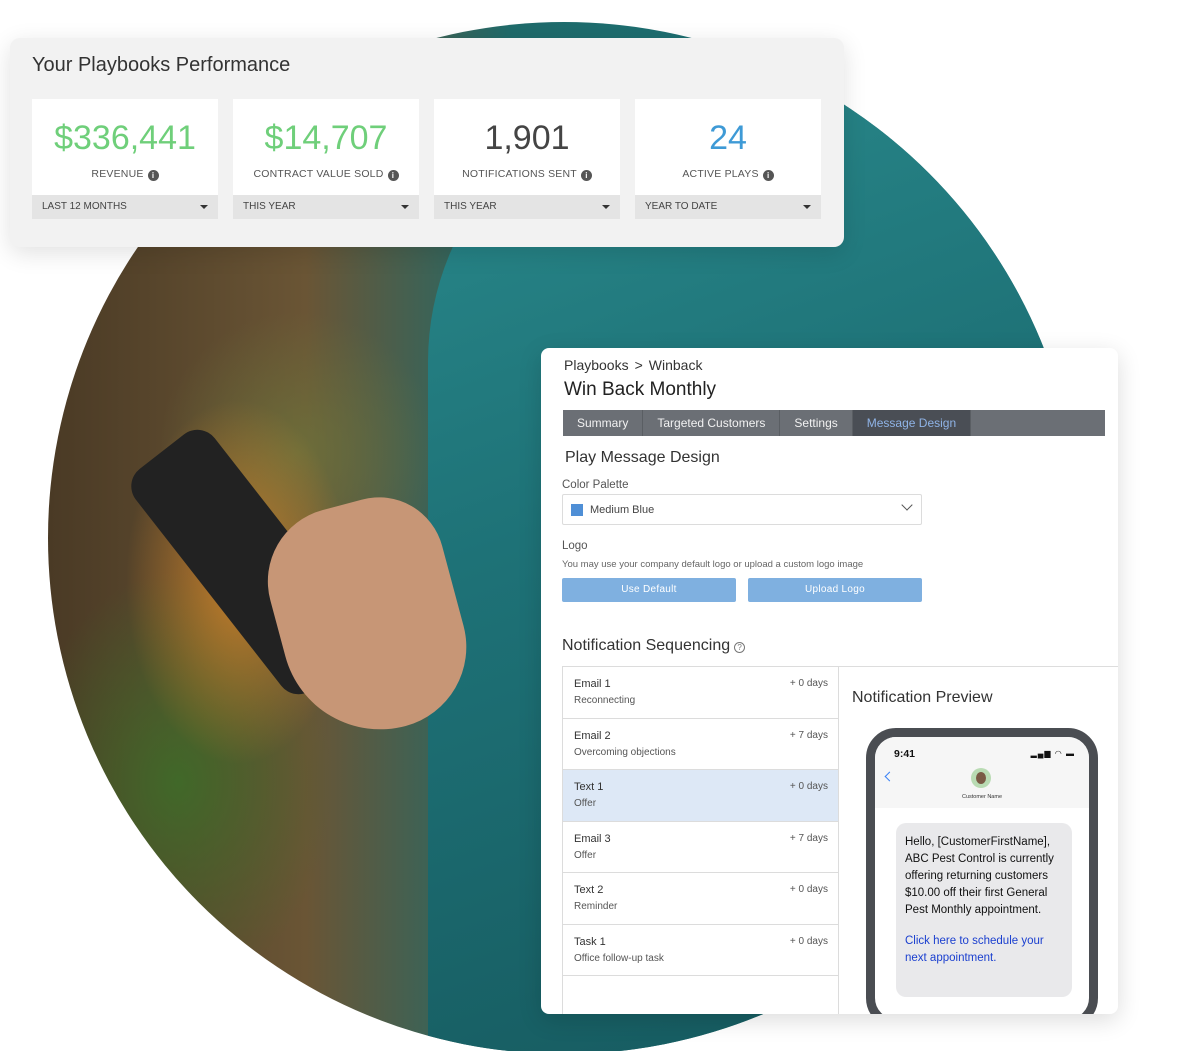 This screenshot has height=1051, width=1200. I want to click on stat-value: $14,707, so click(326, 138).